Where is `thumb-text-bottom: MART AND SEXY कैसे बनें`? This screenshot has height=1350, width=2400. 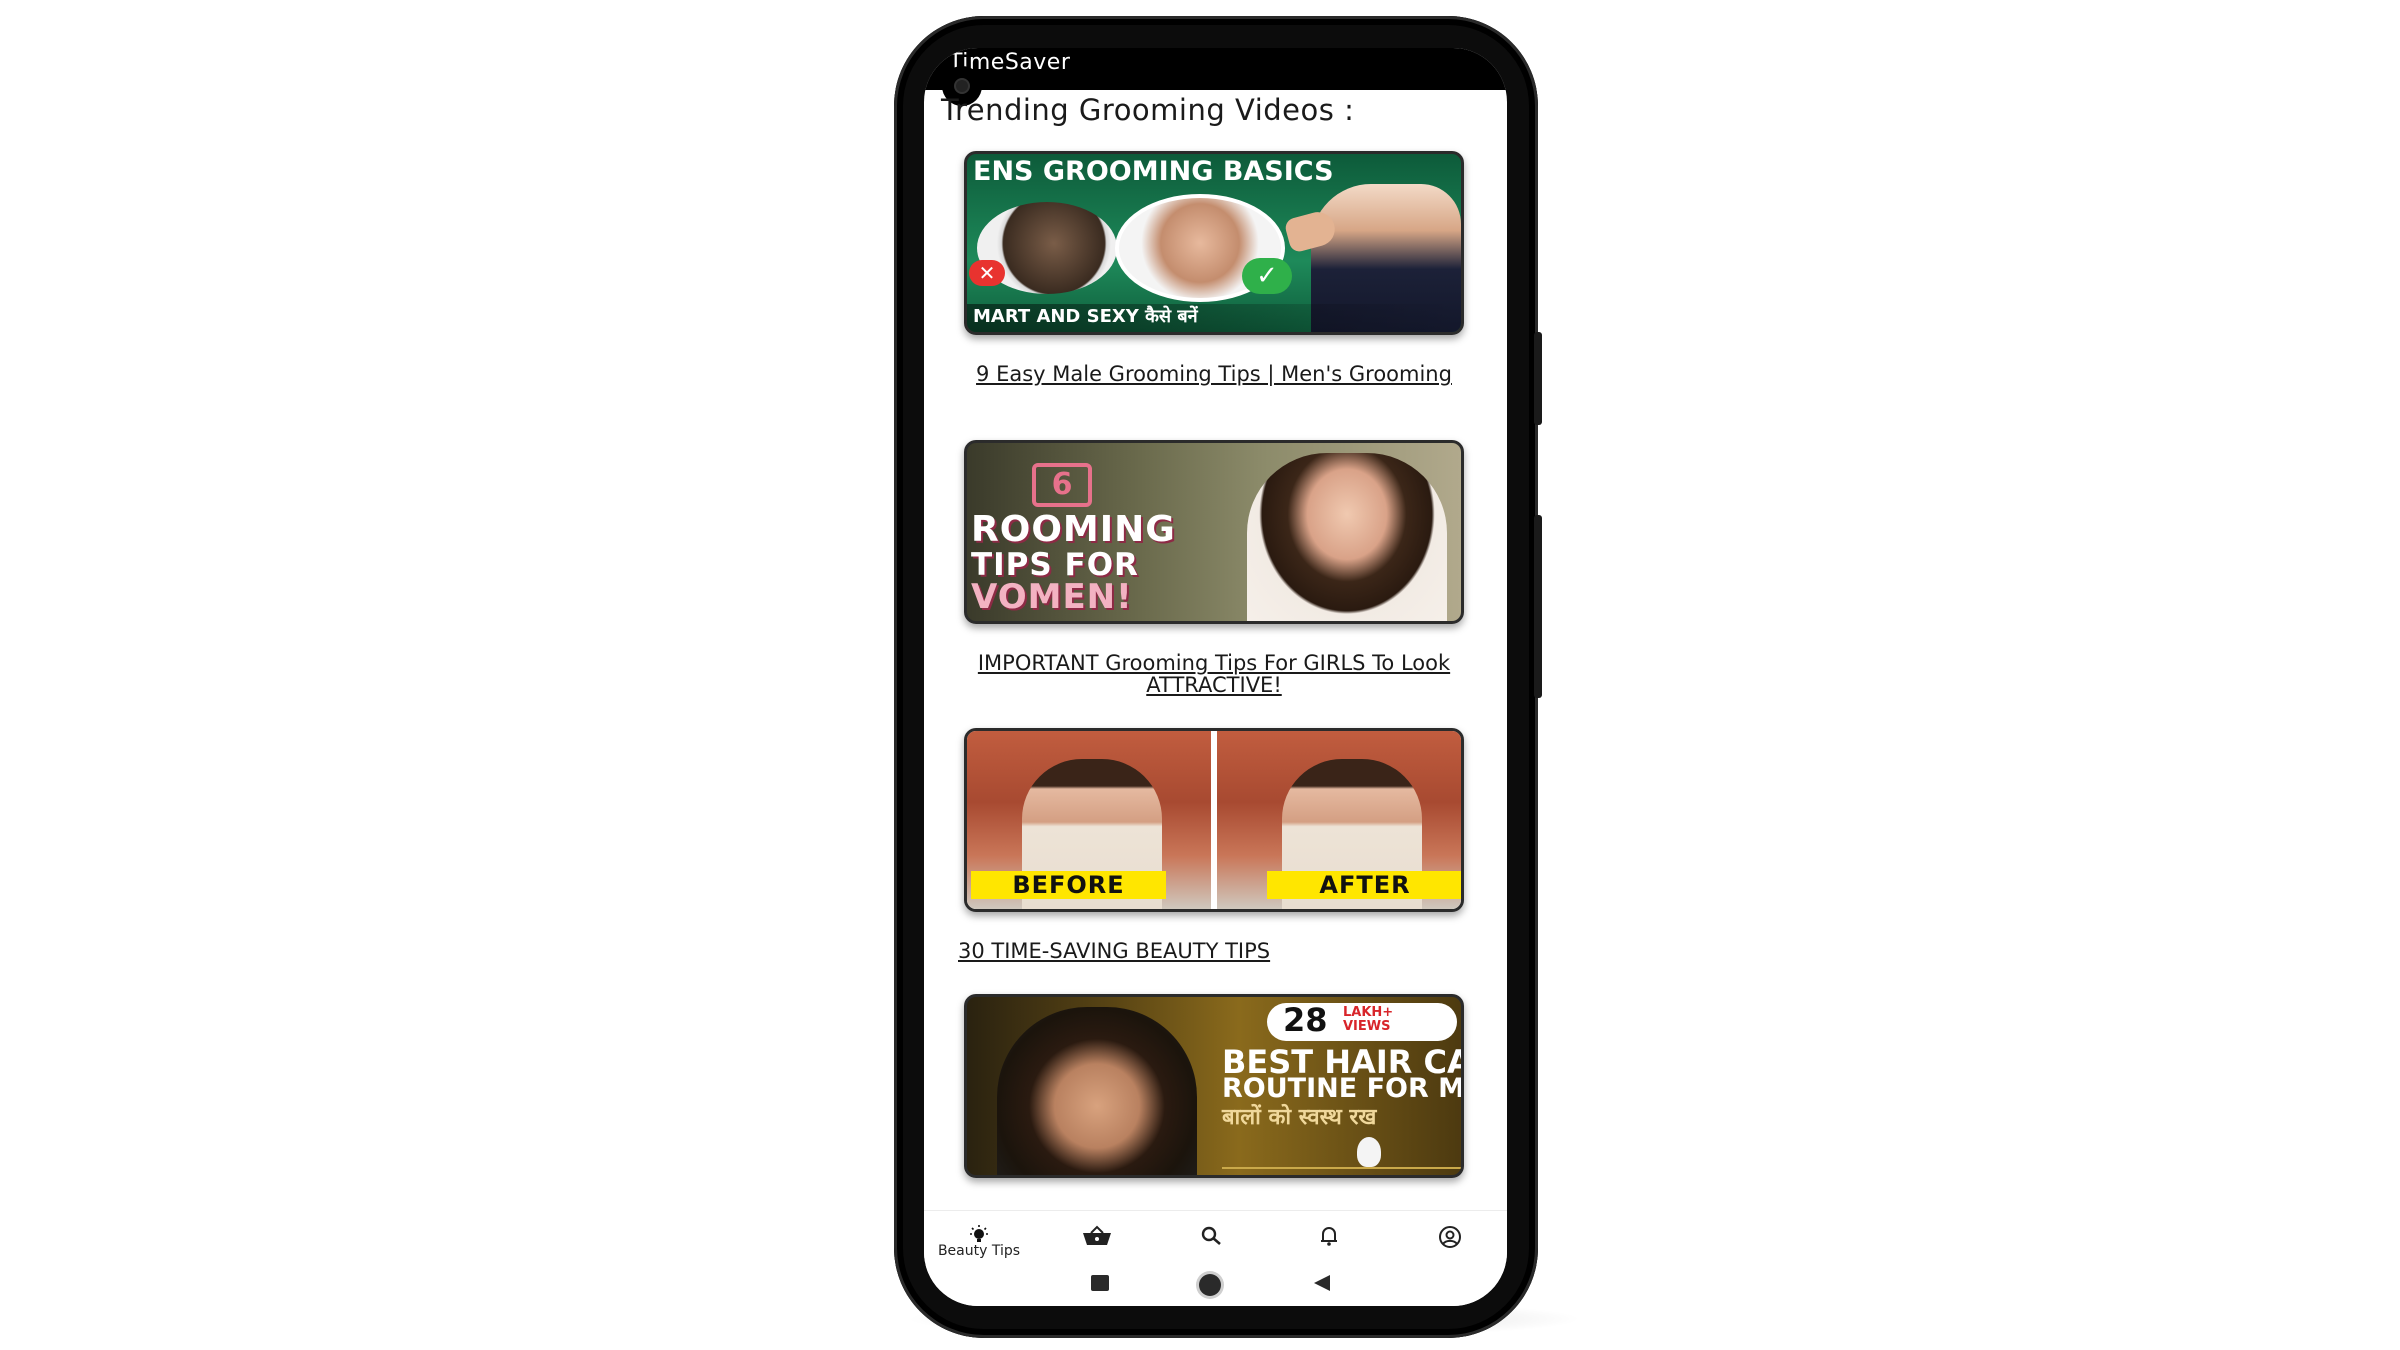 thumb-text-bottom: MART AND SEXY कैसे बनें is located at coordinates (1214, 318).